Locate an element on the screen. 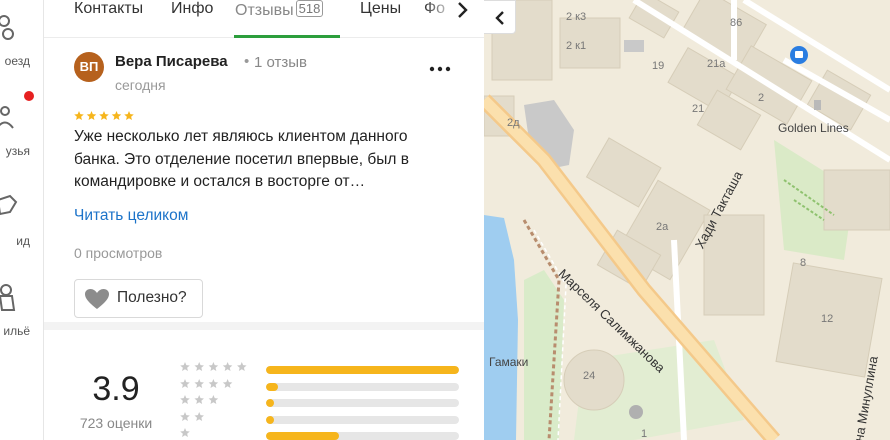 Image resolution: width=890 pixels, height=440 pixels. tab-prices: Цены is located at coordinates (380, 9).